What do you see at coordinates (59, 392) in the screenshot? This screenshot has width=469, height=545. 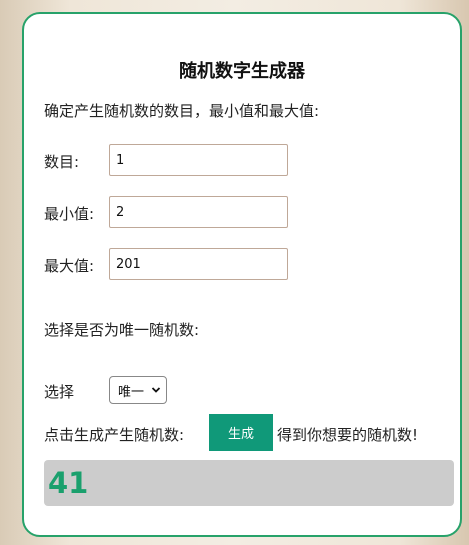 I see `select-label: 选择` at bounding box center [59, 392].